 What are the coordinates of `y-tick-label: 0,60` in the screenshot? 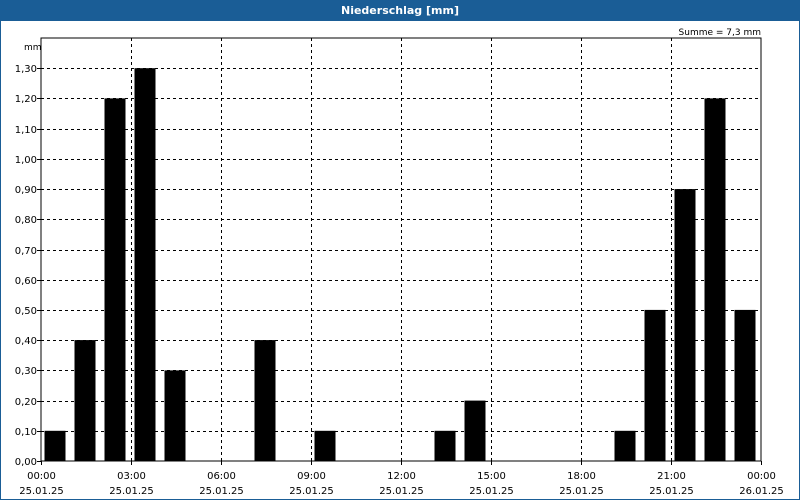 It's located at (26, 281).